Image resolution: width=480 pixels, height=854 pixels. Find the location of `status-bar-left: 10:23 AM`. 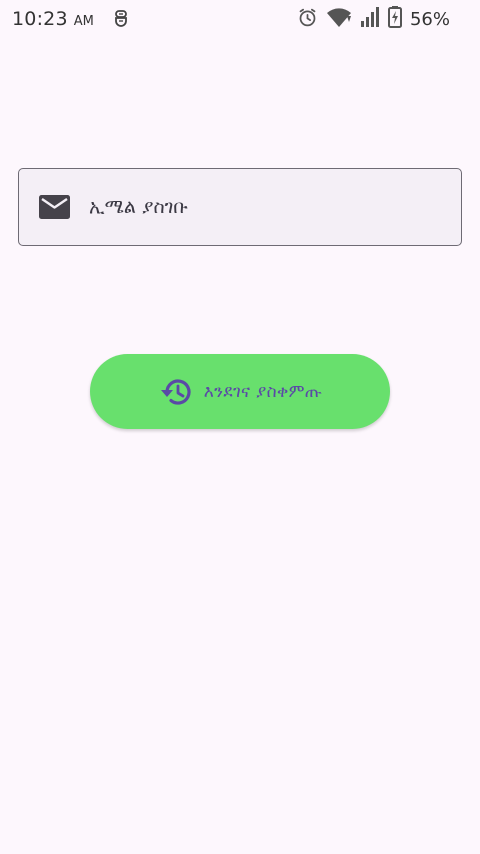

status-bar-left: 10:23 AM is located at coordinates (71, 19).